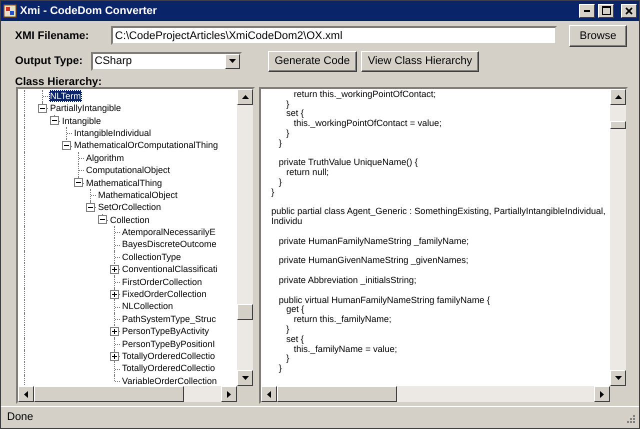 The image size is (640, 429). What do you see at coordinates (49, 62) in the screenshot?
I see `output-type-label: Output Type:` at bounding box center [49, 62].